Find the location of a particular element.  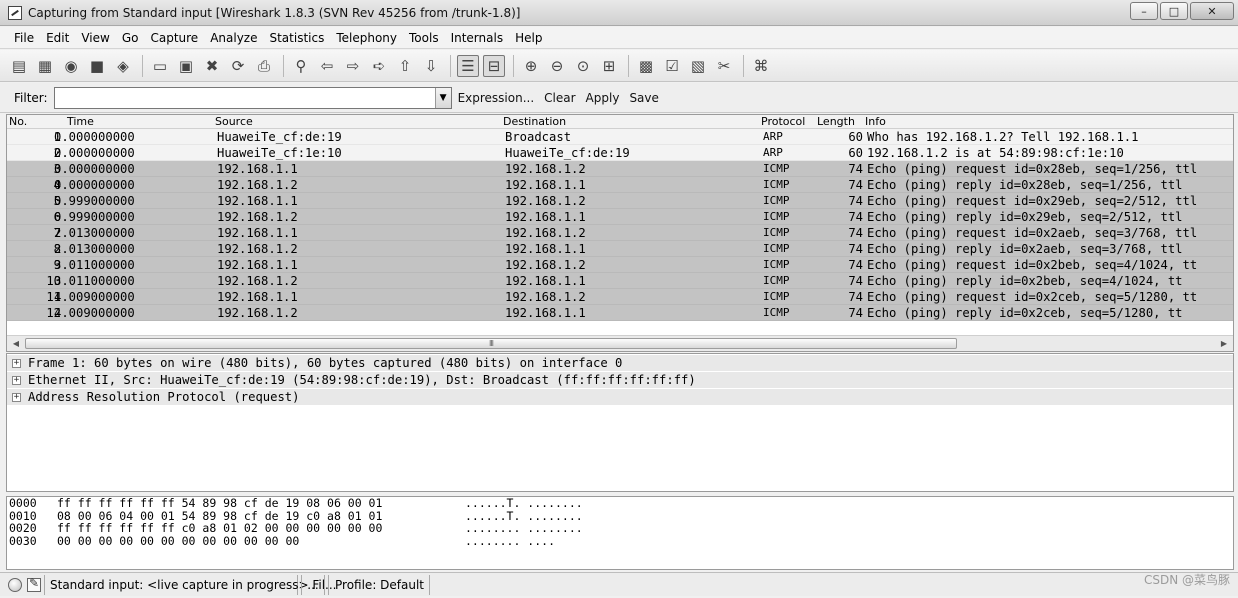

last-icon: ⇩ is located at coordinates (431, 66).